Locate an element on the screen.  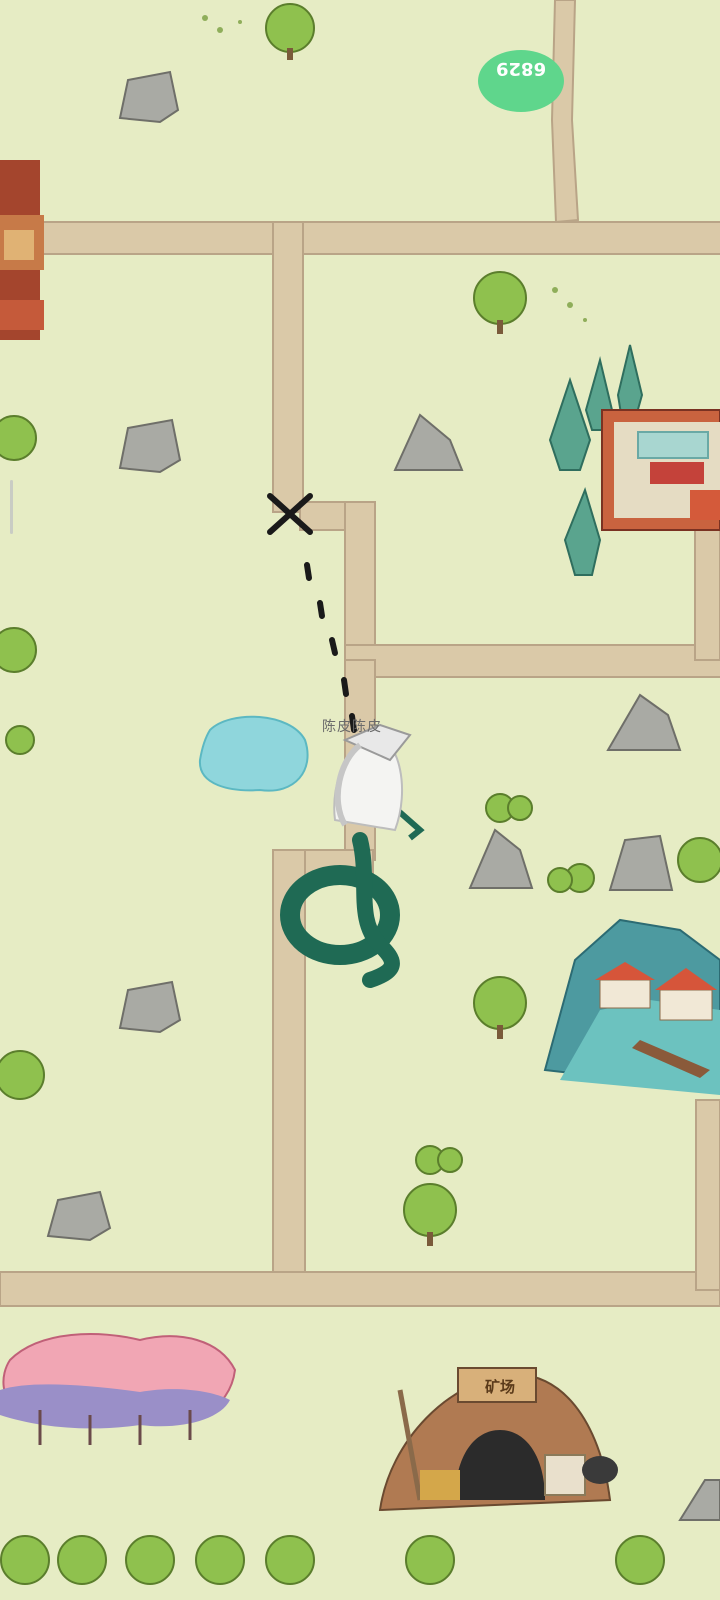
pond is located at coordinates (253, 753).